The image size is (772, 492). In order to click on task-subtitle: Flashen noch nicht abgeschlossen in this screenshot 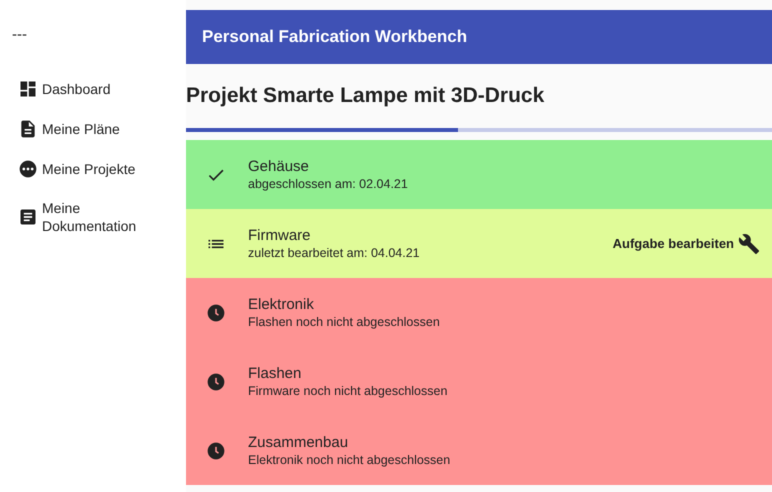, I will do `click(344, 322)`.